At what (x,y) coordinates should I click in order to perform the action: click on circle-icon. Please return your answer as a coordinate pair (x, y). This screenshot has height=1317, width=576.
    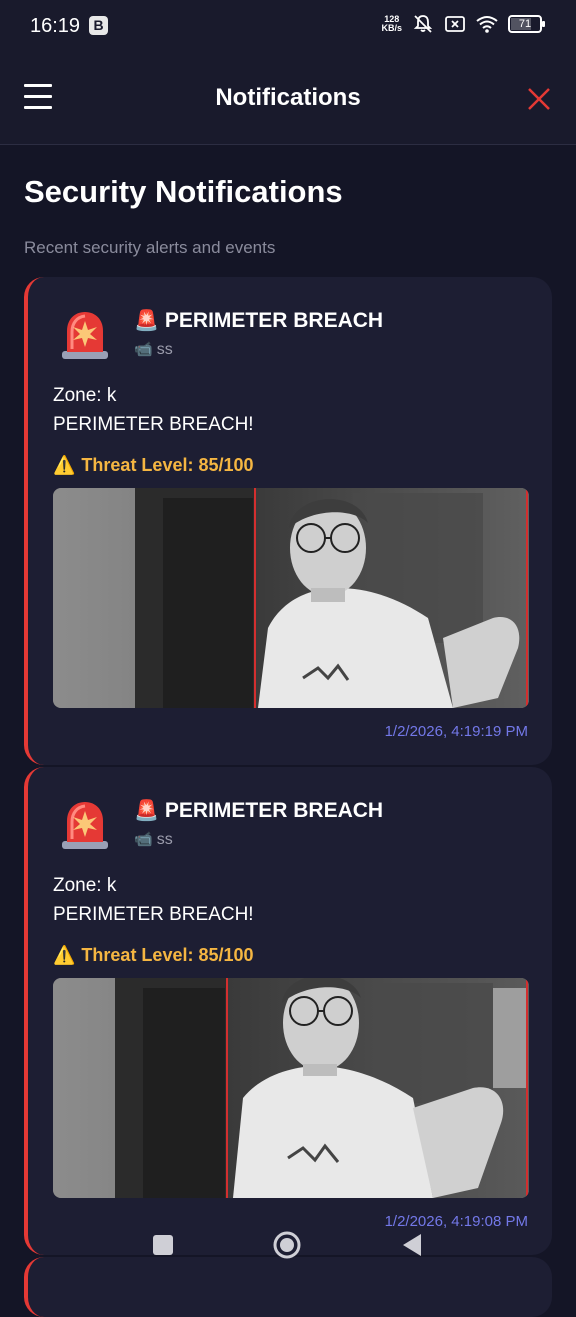
    Looking at the image, I should click on (287, 1245).